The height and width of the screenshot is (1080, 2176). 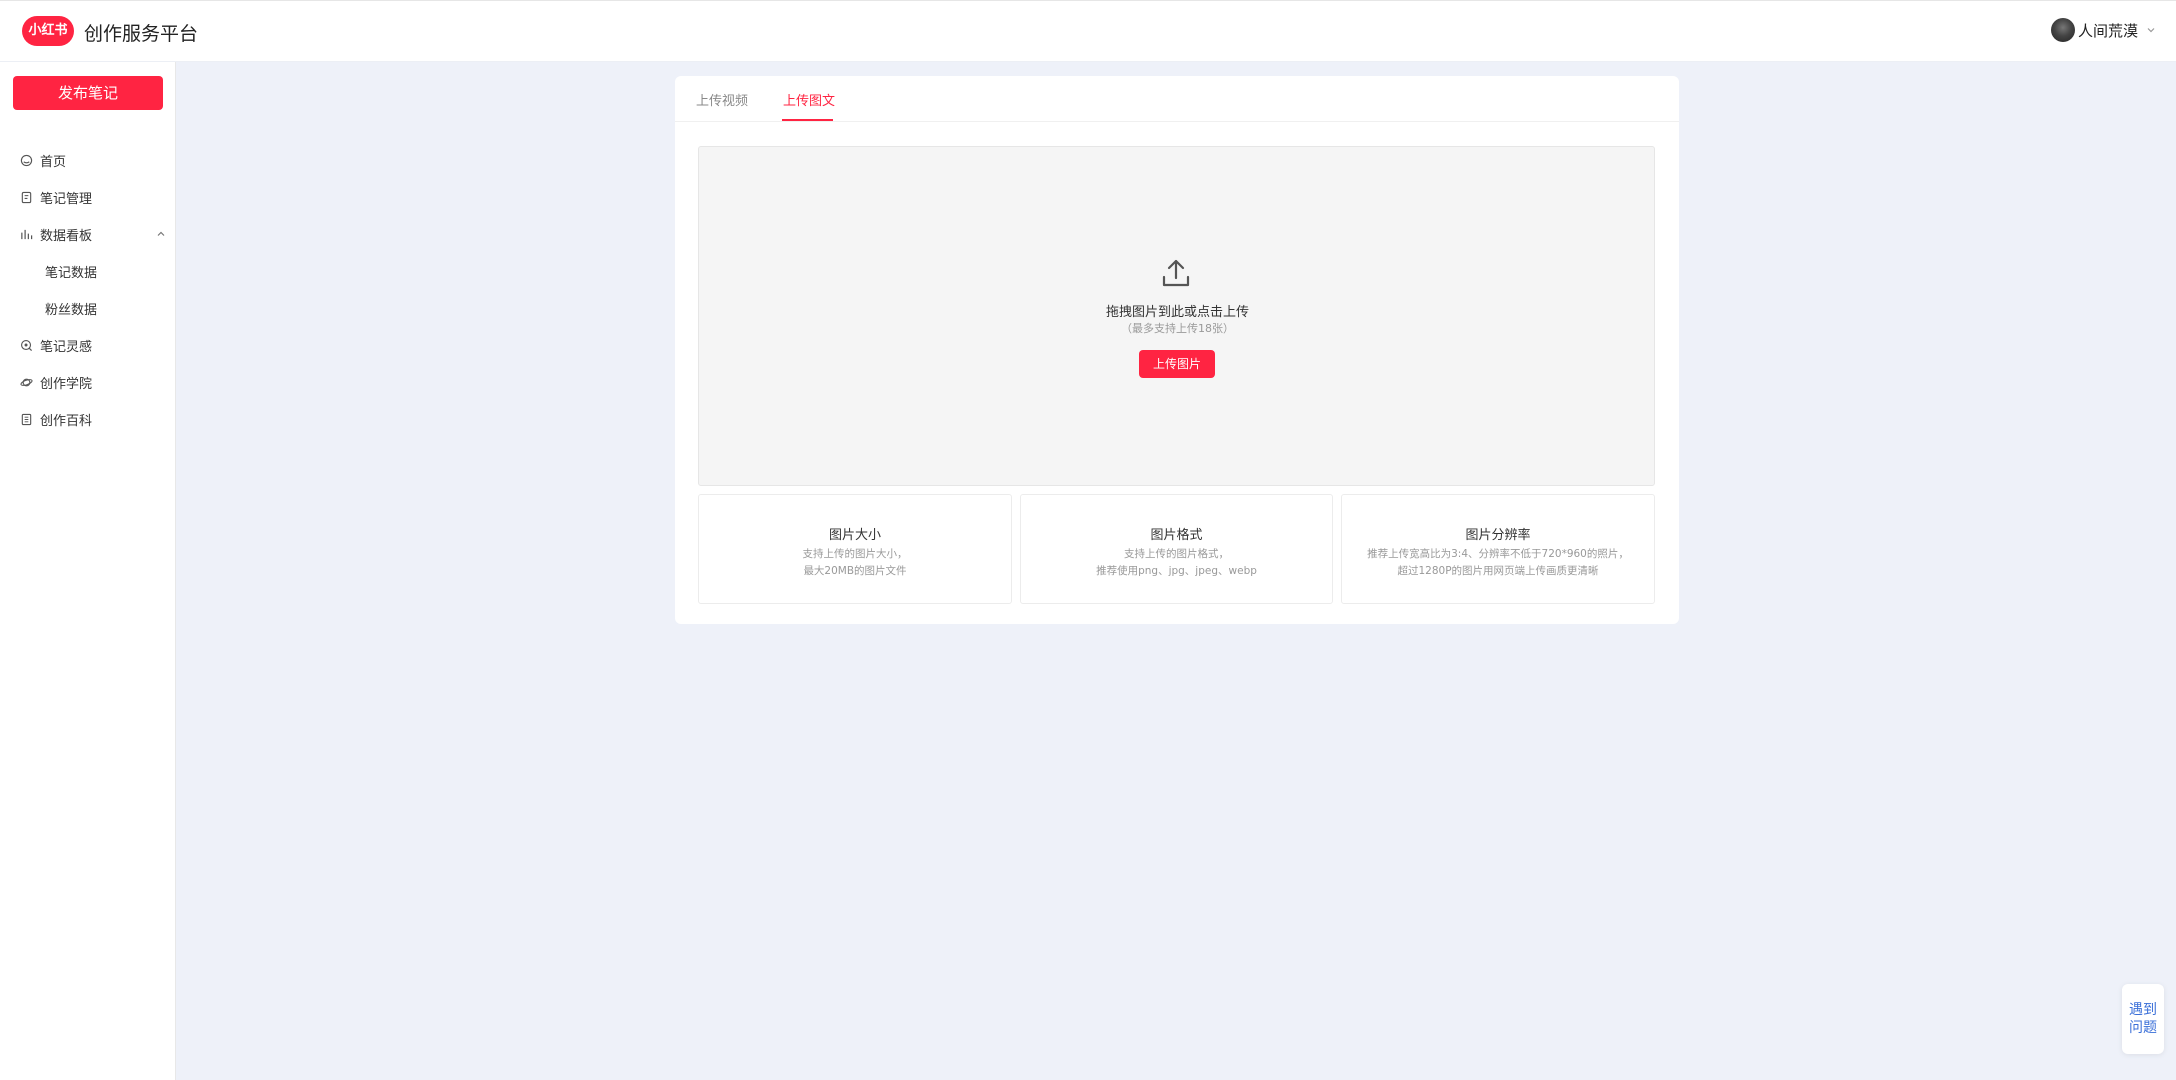 I want to click on info-line: 推荐上传宽高比为3:4、分辨率不低于720*960的照片，, so click(x=1498, y=554).